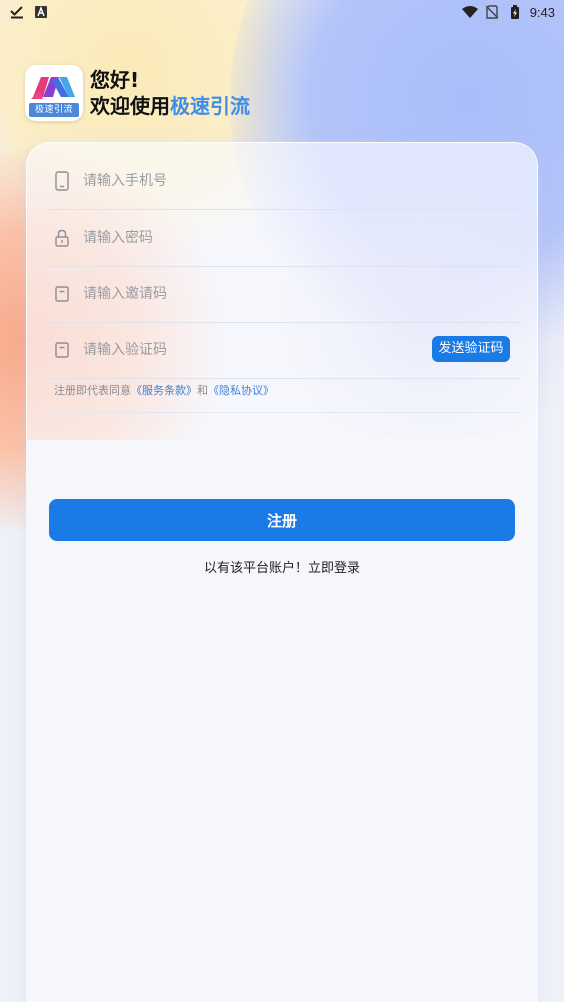 The width and height of the screenshot is (564, 1002). What do you see at coordinates (301, 294) in the screenshot?
I see `invite-code-input` at bounding box center [301, 294].